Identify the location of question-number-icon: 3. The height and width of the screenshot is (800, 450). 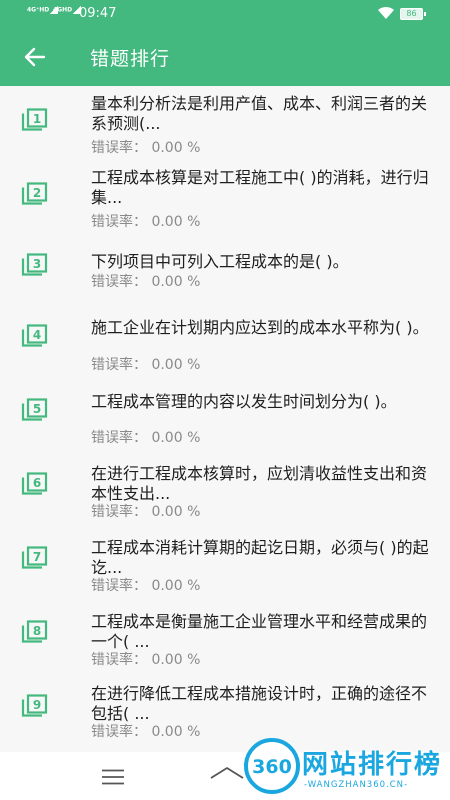
(34, 264).